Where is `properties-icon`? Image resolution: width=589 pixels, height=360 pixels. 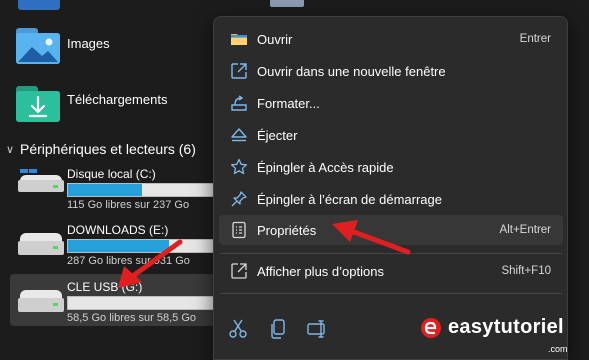
properties-icon is located at coordinates (239, 230).